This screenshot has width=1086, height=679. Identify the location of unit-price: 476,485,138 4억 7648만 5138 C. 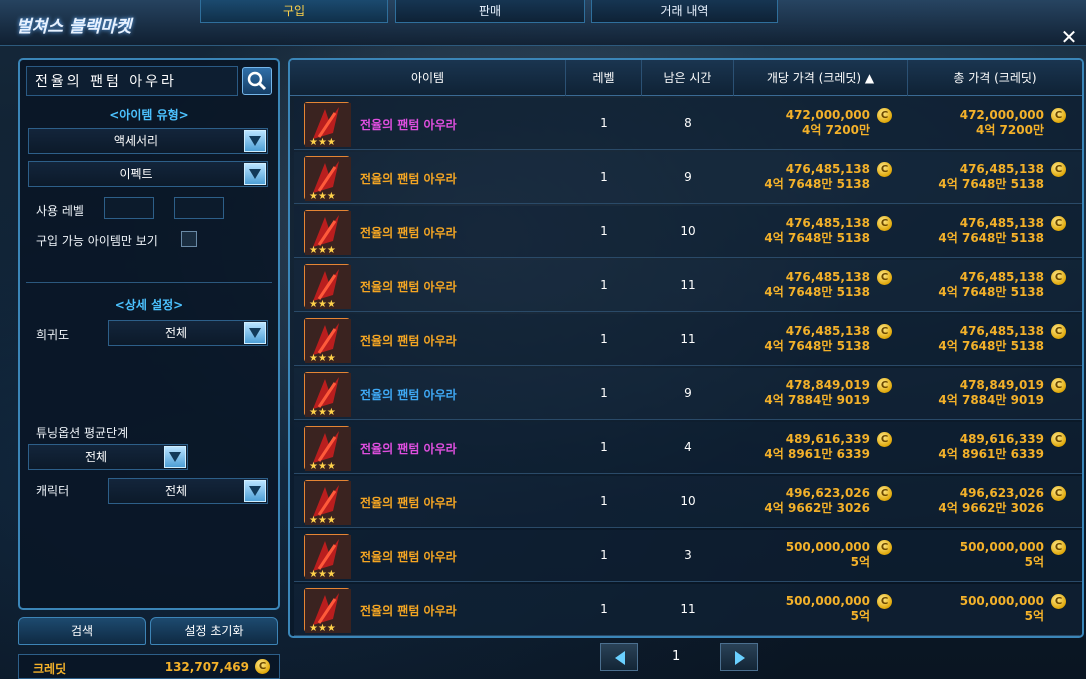
(801, 231).